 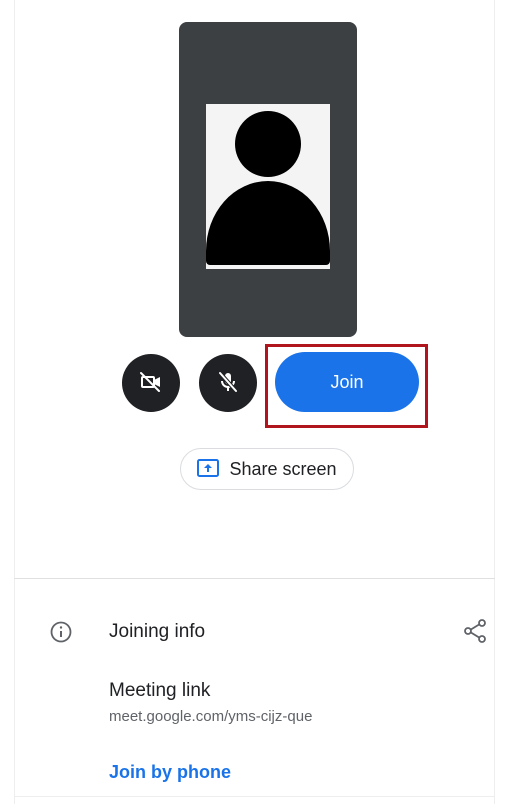 I want to click on self-video-preview, so click(x=268, y=179).